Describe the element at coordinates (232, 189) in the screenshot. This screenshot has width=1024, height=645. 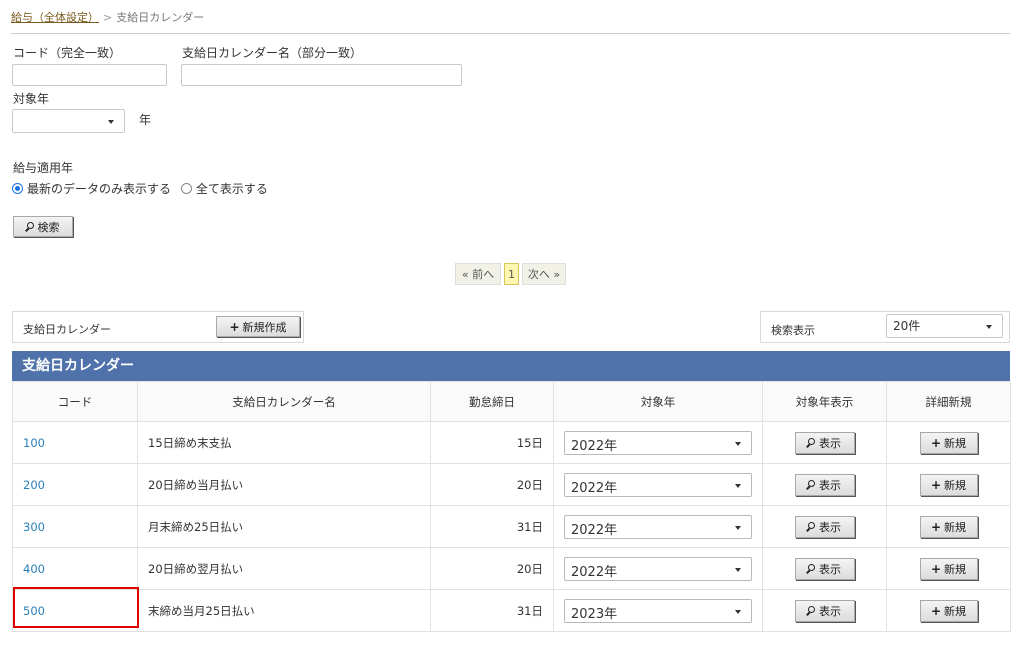
I see `radio-all-label: 全て表示する` at that location.